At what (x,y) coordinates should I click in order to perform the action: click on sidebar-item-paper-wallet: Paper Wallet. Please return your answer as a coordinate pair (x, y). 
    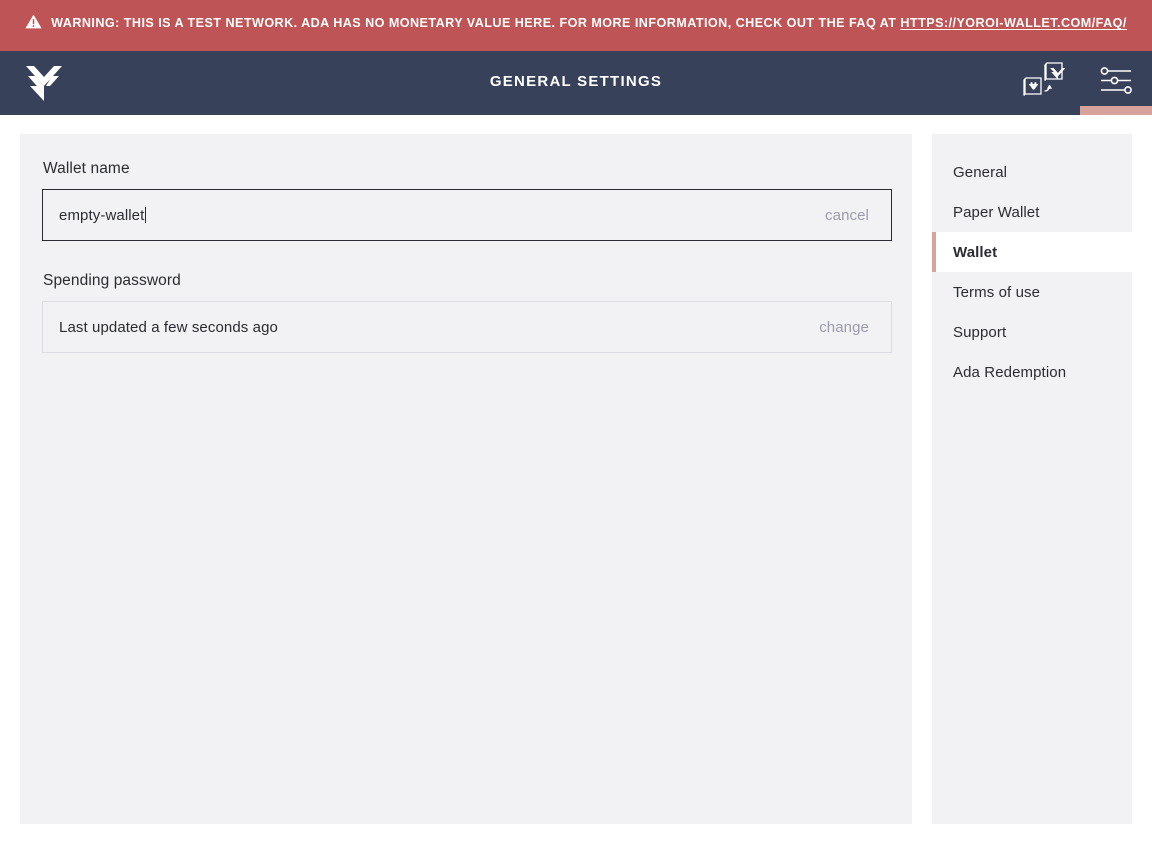
    Looking at the image, I should click on (1032, 212).